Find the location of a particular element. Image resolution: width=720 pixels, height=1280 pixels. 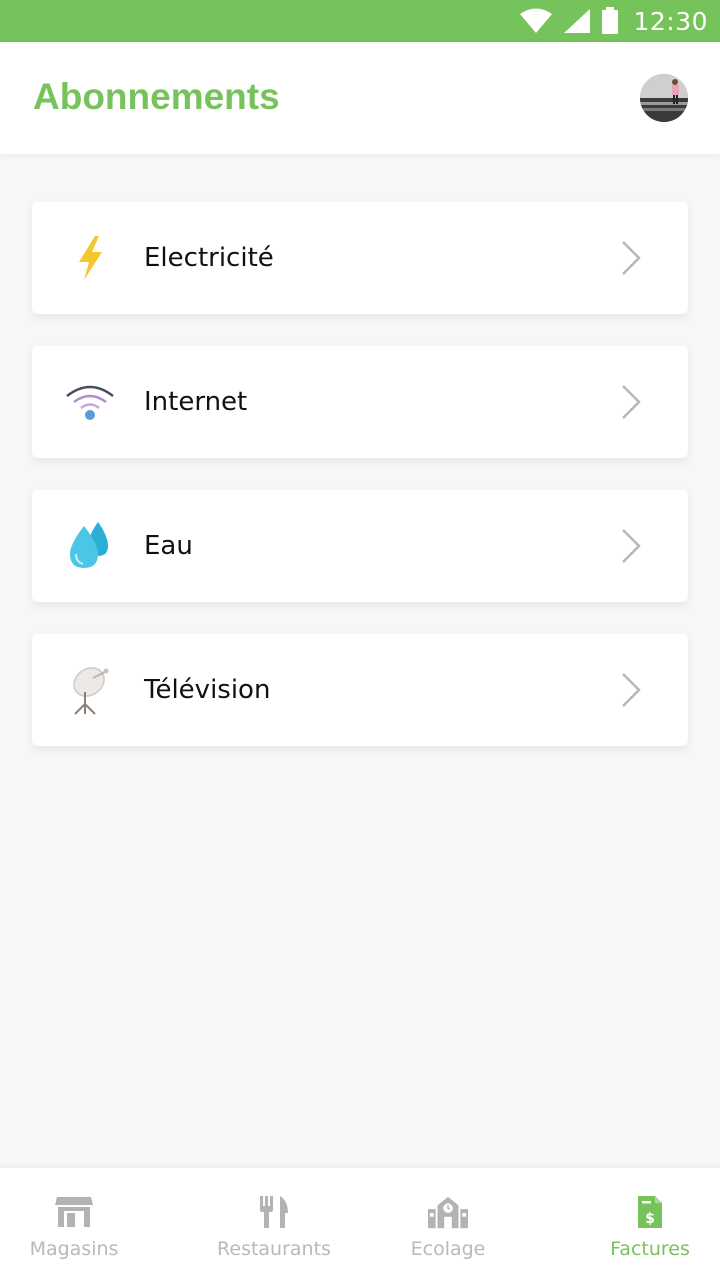

water-drops-icon is located at coordinates (90, 546).